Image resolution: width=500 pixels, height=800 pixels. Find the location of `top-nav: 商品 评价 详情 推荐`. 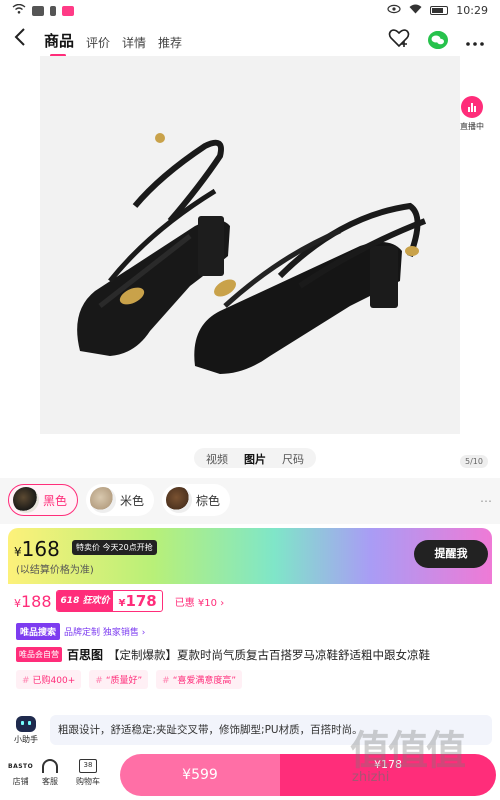

top-nav: 商品 评价 详情 推荐 is located at coordinates (250, 39).